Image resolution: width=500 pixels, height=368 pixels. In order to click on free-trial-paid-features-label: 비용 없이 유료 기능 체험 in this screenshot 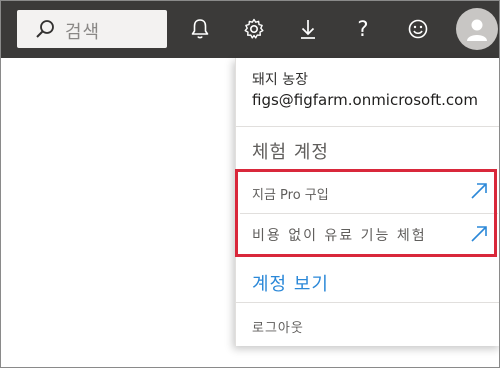, I will do `click(339, 236)`.